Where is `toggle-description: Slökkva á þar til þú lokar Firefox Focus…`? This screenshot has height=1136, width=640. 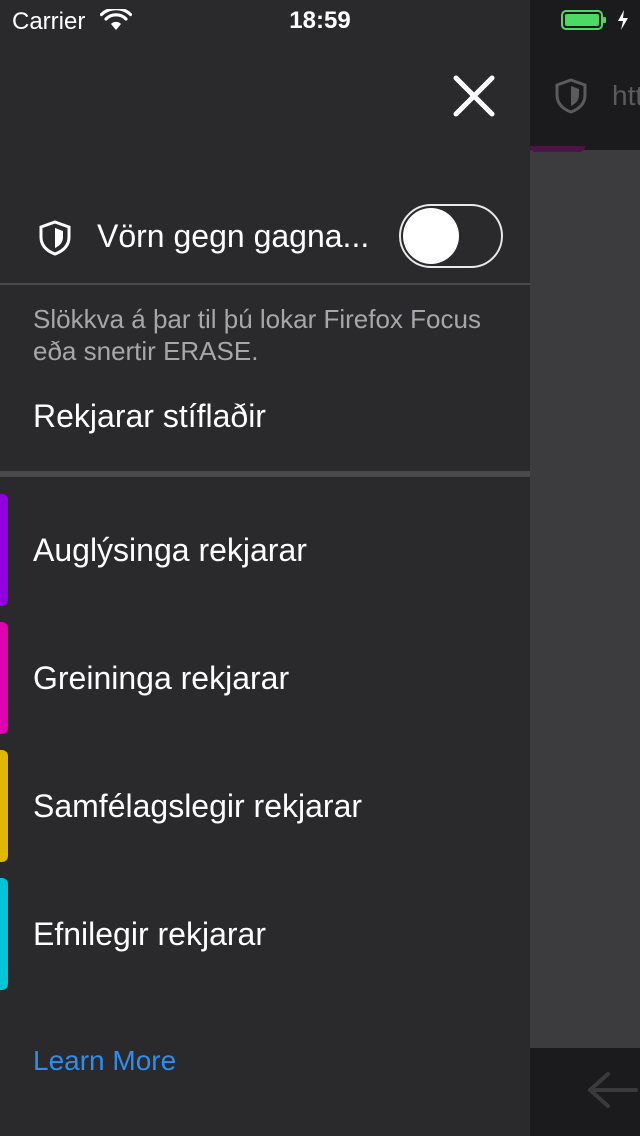
toggle-description: Slökkva á þar til þú lokar Firefox Focus… is located at coordinates (257, 335).